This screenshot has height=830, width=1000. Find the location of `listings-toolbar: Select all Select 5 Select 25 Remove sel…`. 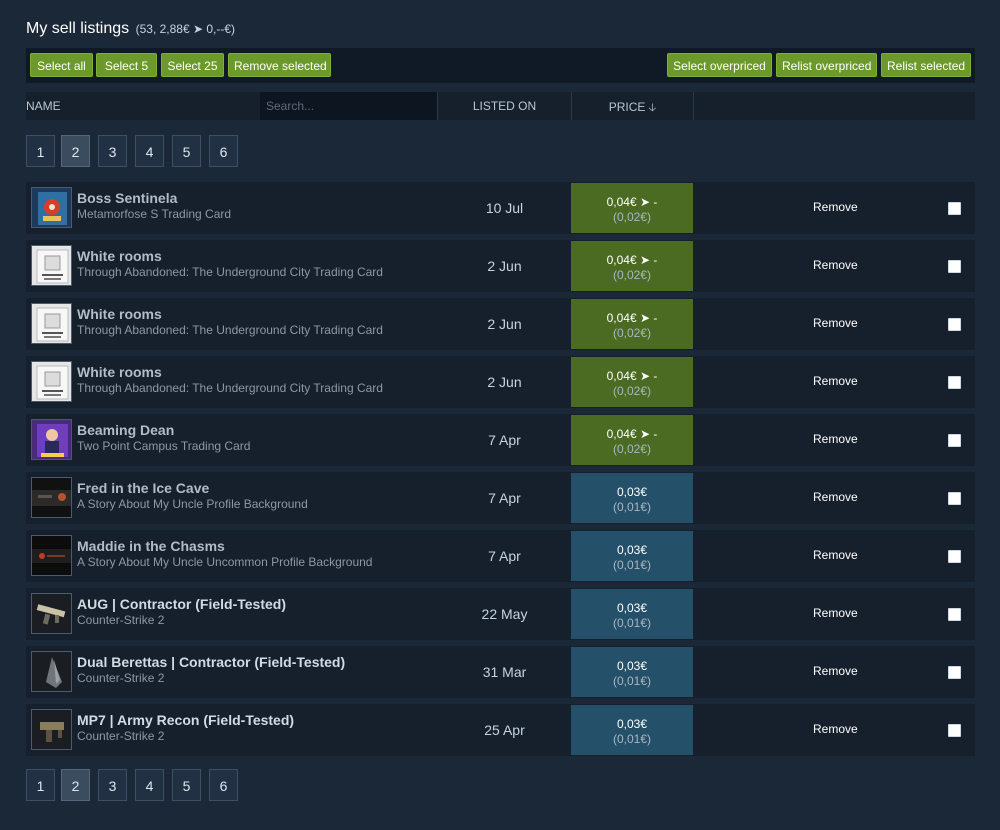

listings-toolbar: Select all Select 5 Select 25 Remove sel… is located at coordinates (500, 65).